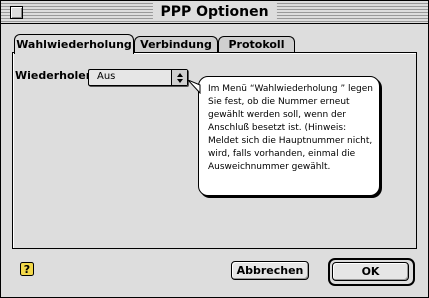 Image resolution: width=429 pixels, height=298 pixels. What do you see at coordinates (370, 271) in the screenshot?
I see `ok-button: OK` at bounding box center [370, 271].